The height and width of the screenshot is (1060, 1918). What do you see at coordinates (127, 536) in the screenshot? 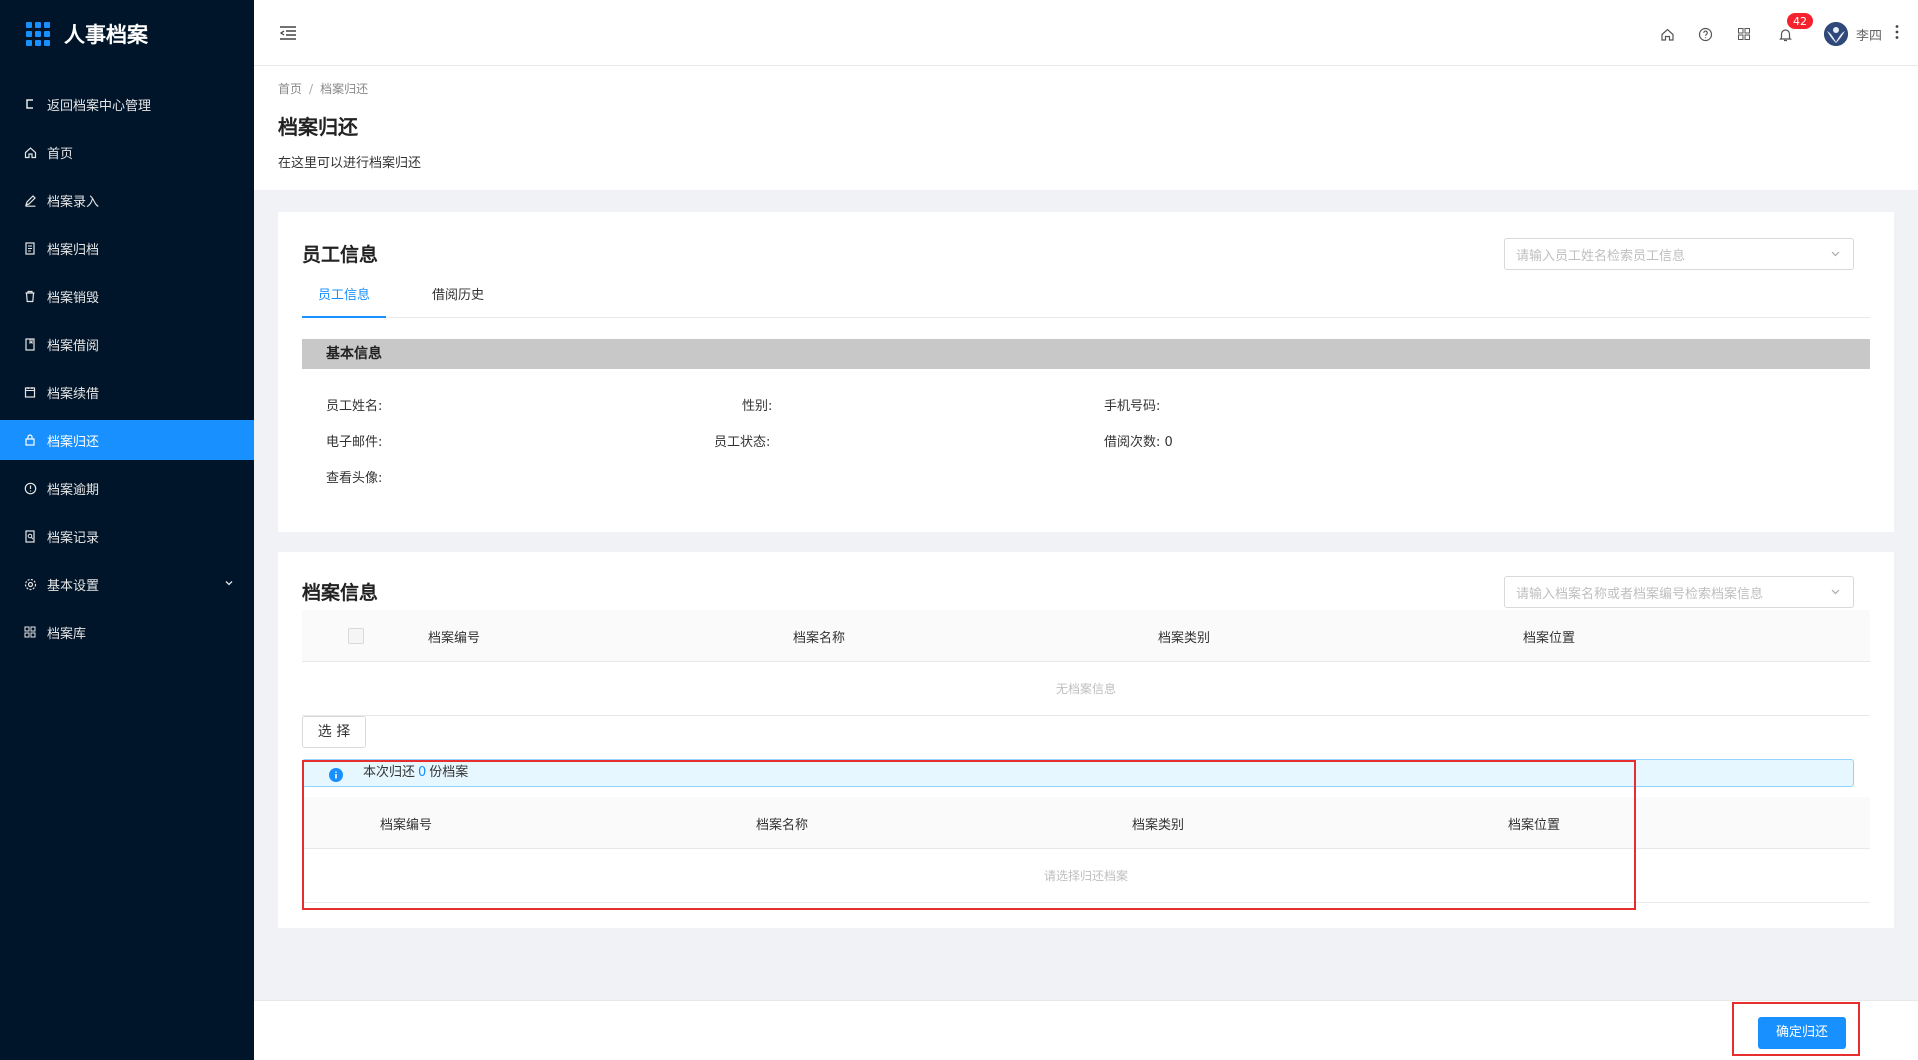
I see `sidebar-item-records: 档案记录` at bounding box center [127, 536].